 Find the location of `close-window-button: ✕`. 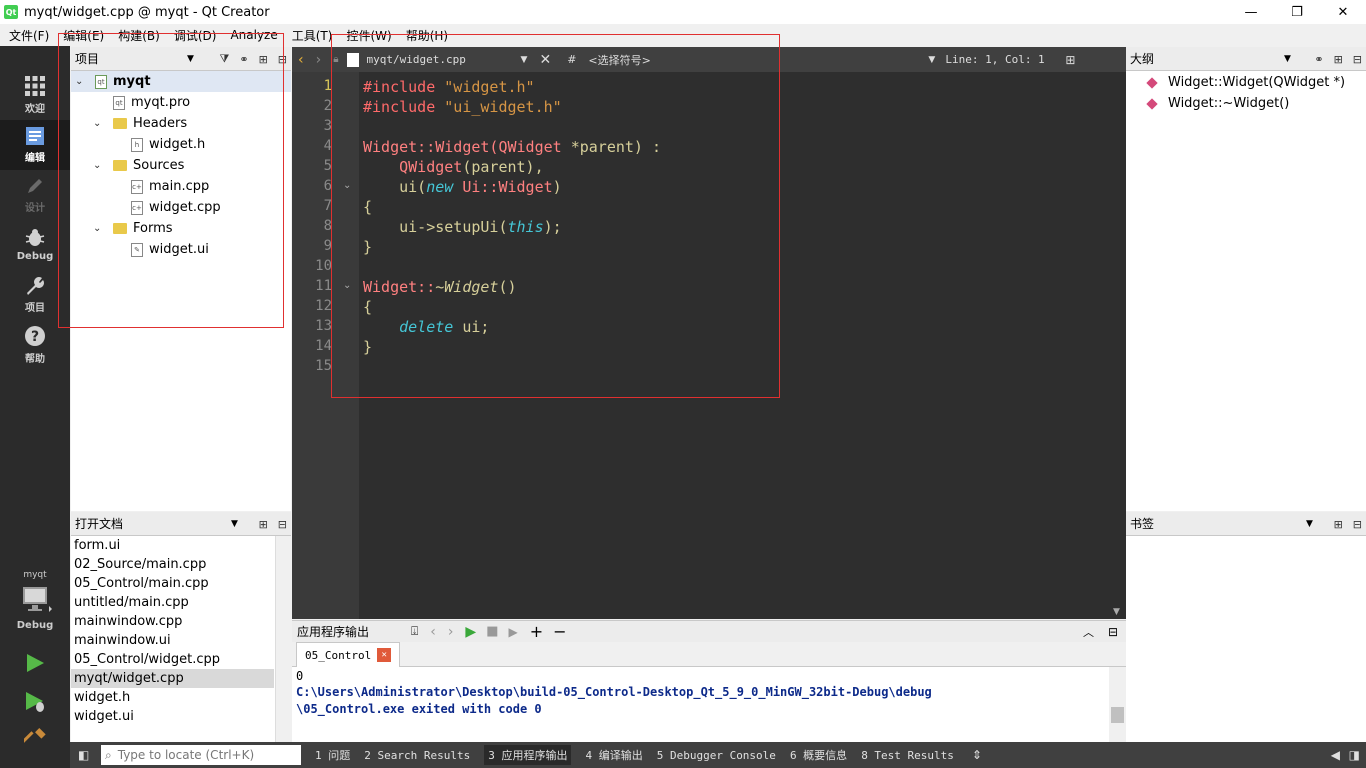

close-window-button: ✕ is located at coordinates (1343, 12).